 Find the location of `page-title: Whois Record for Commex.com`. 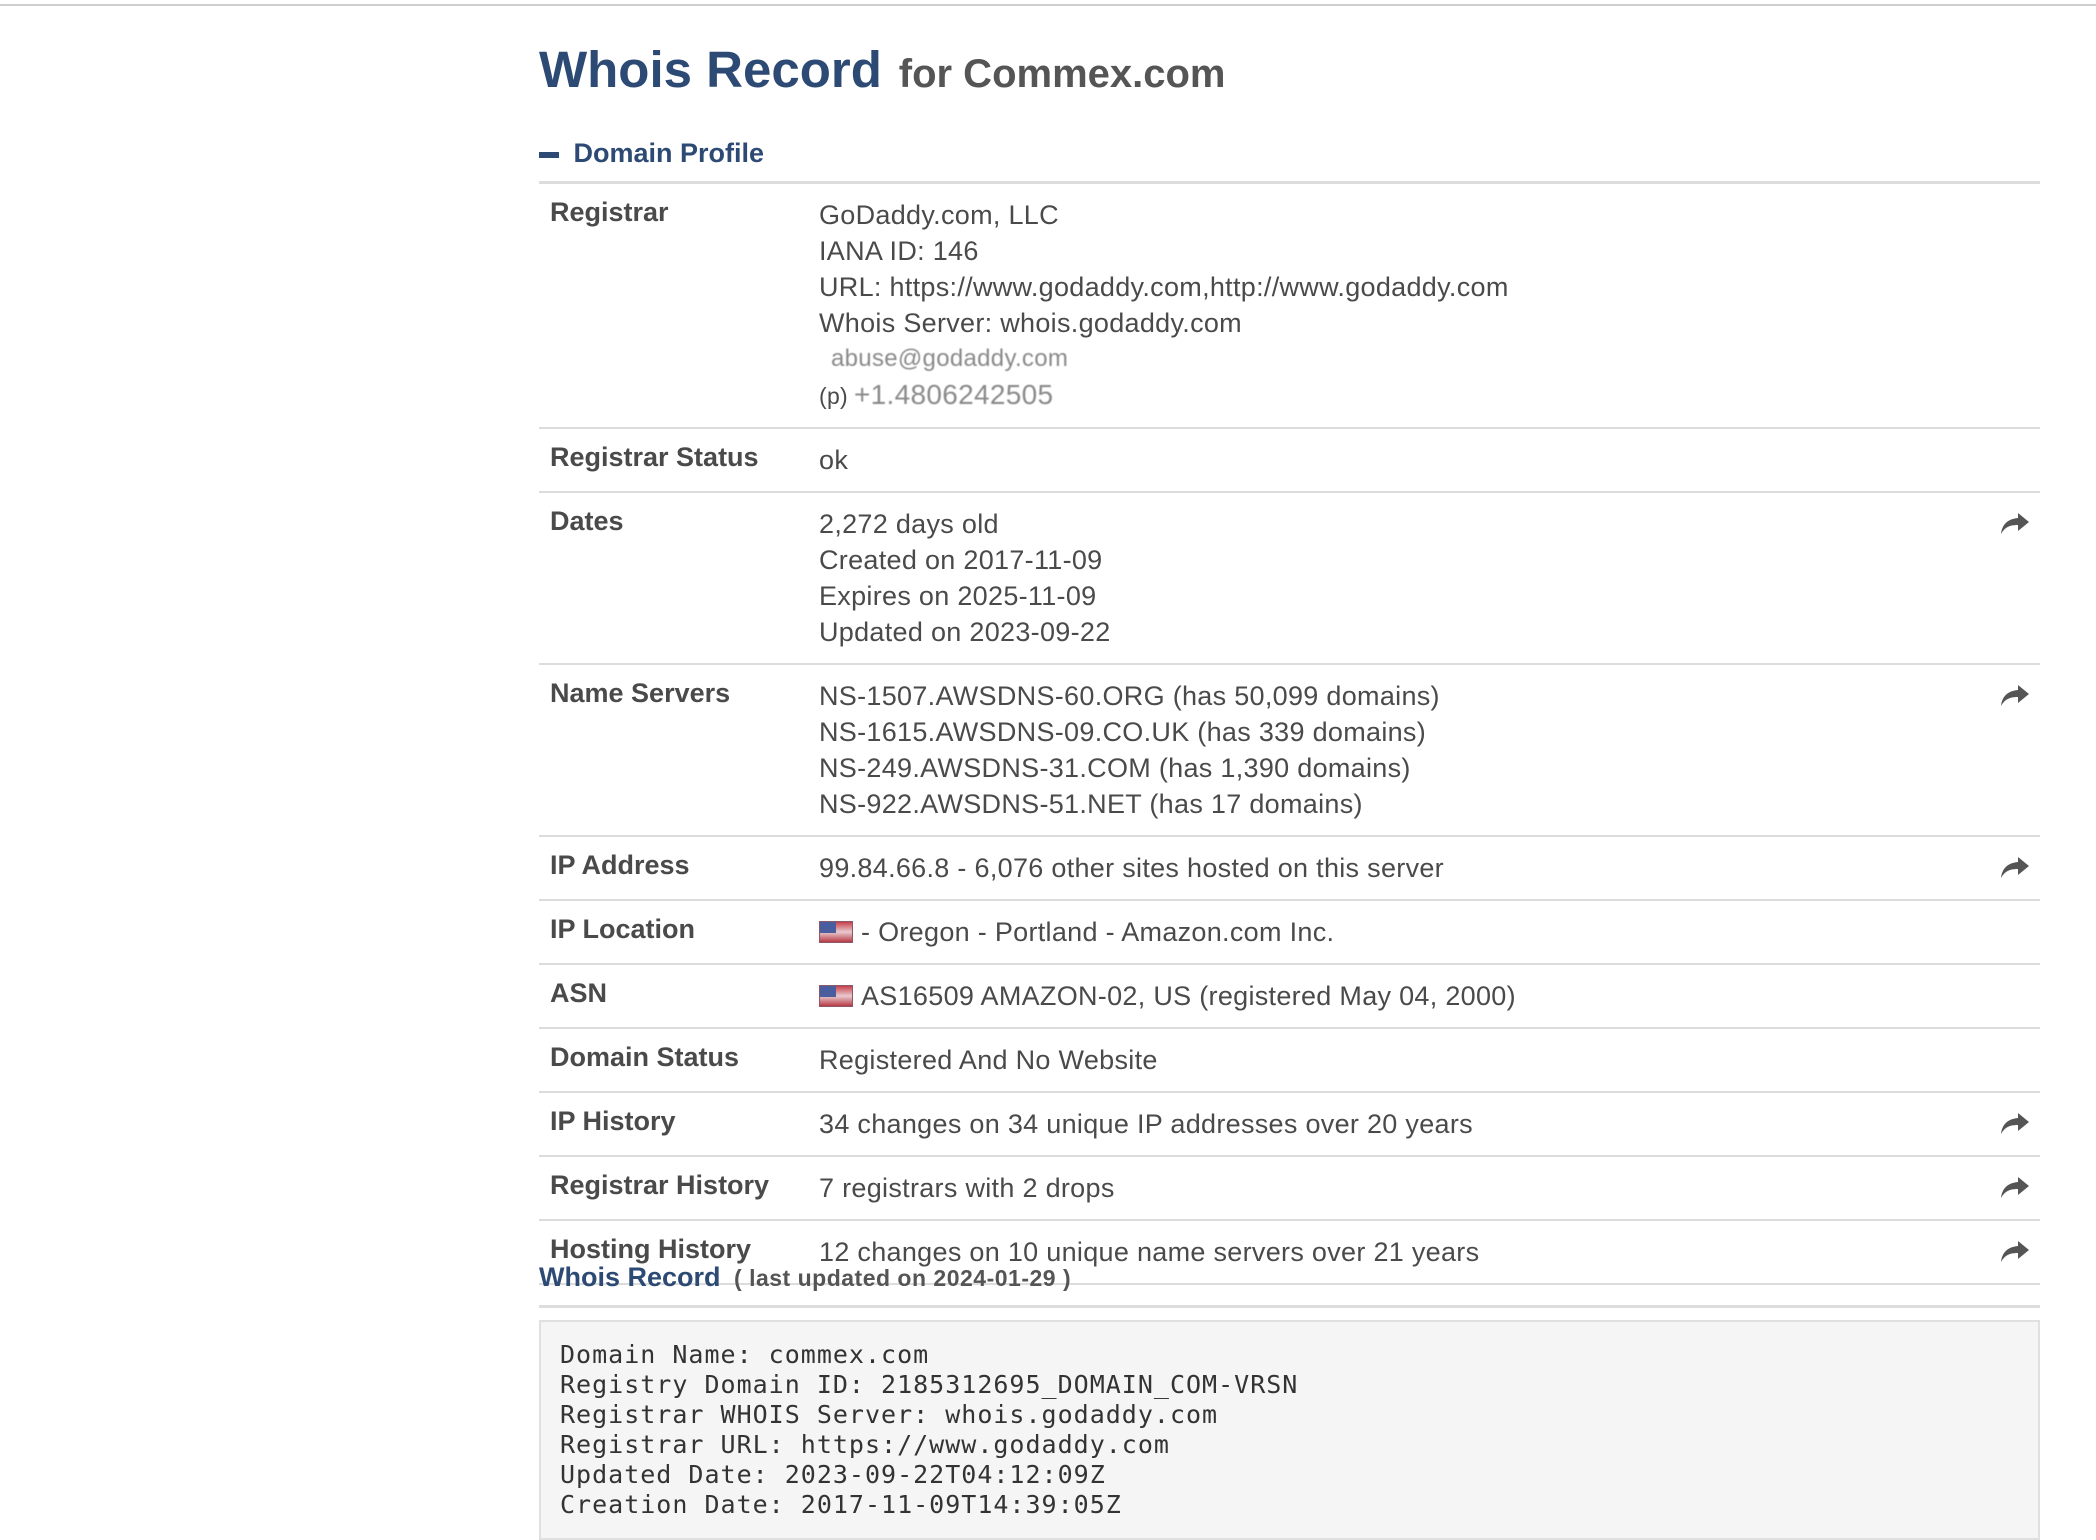

page-title: Whois Record for Commex.com is located at coordinates (882, 69).